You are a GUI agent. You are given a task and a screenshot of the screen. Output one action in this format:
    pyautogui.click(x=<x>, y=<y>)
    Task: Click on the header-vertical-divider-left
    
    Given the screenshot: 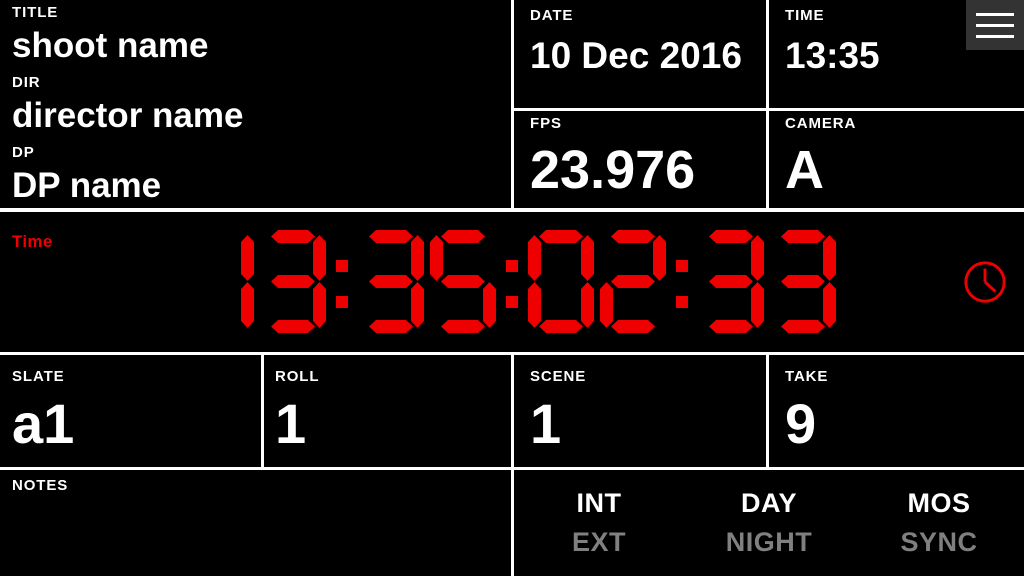 What is the action you would take?
    pyautogui.click(x=512, y=104)
    